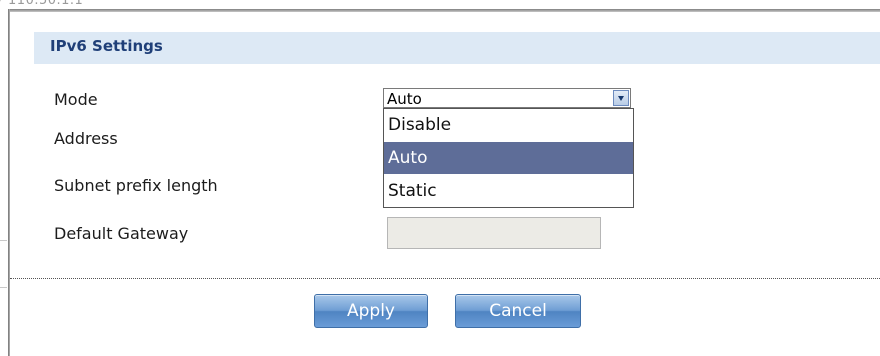 This screenshot has height=356, width=880. I want to click on mode-option-disable: Disable, so click(508, 125).